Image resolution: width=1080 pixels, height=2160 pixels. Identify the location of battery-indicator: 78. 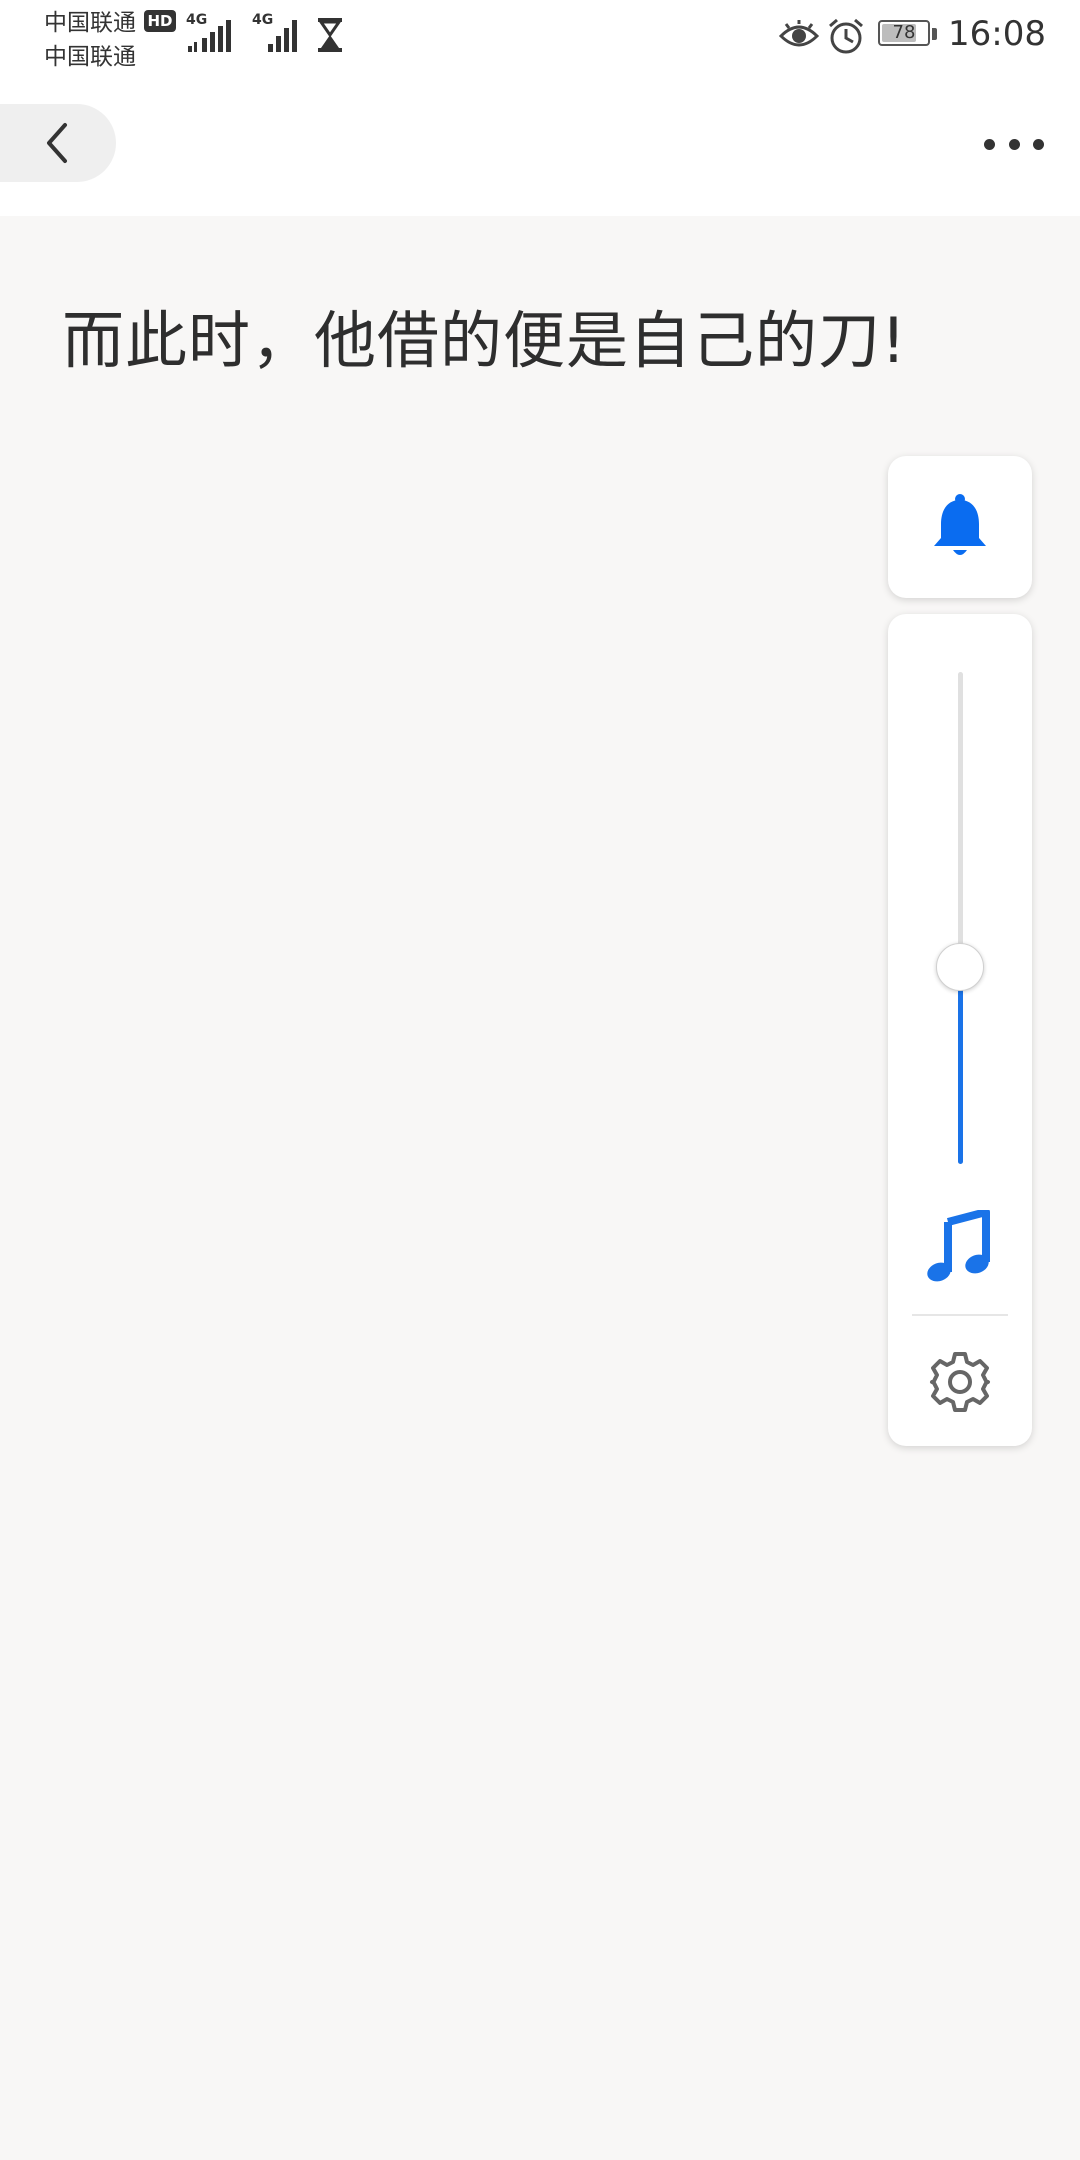
(904, 33).